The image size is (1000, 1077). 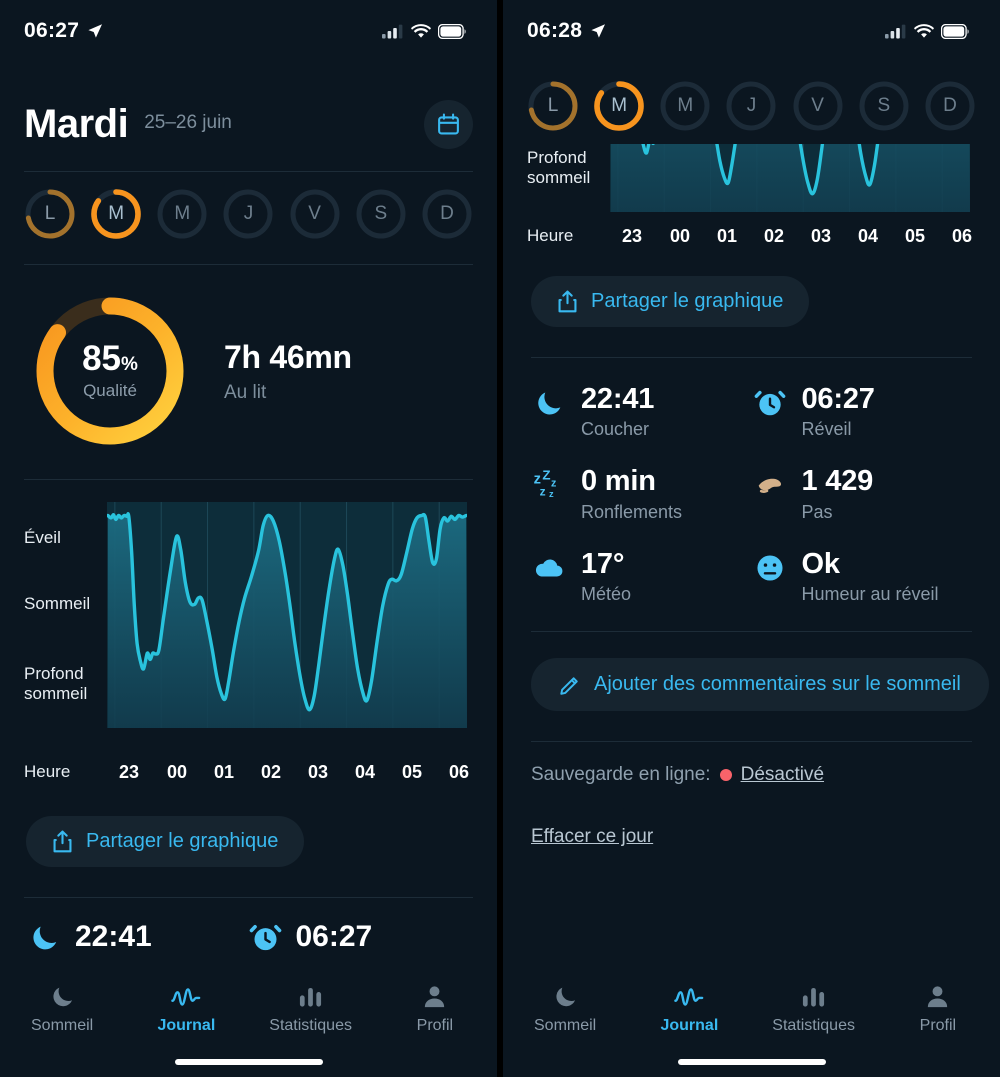 I want to click on status-bar-time: 06:27, so click(x=52, y=30).